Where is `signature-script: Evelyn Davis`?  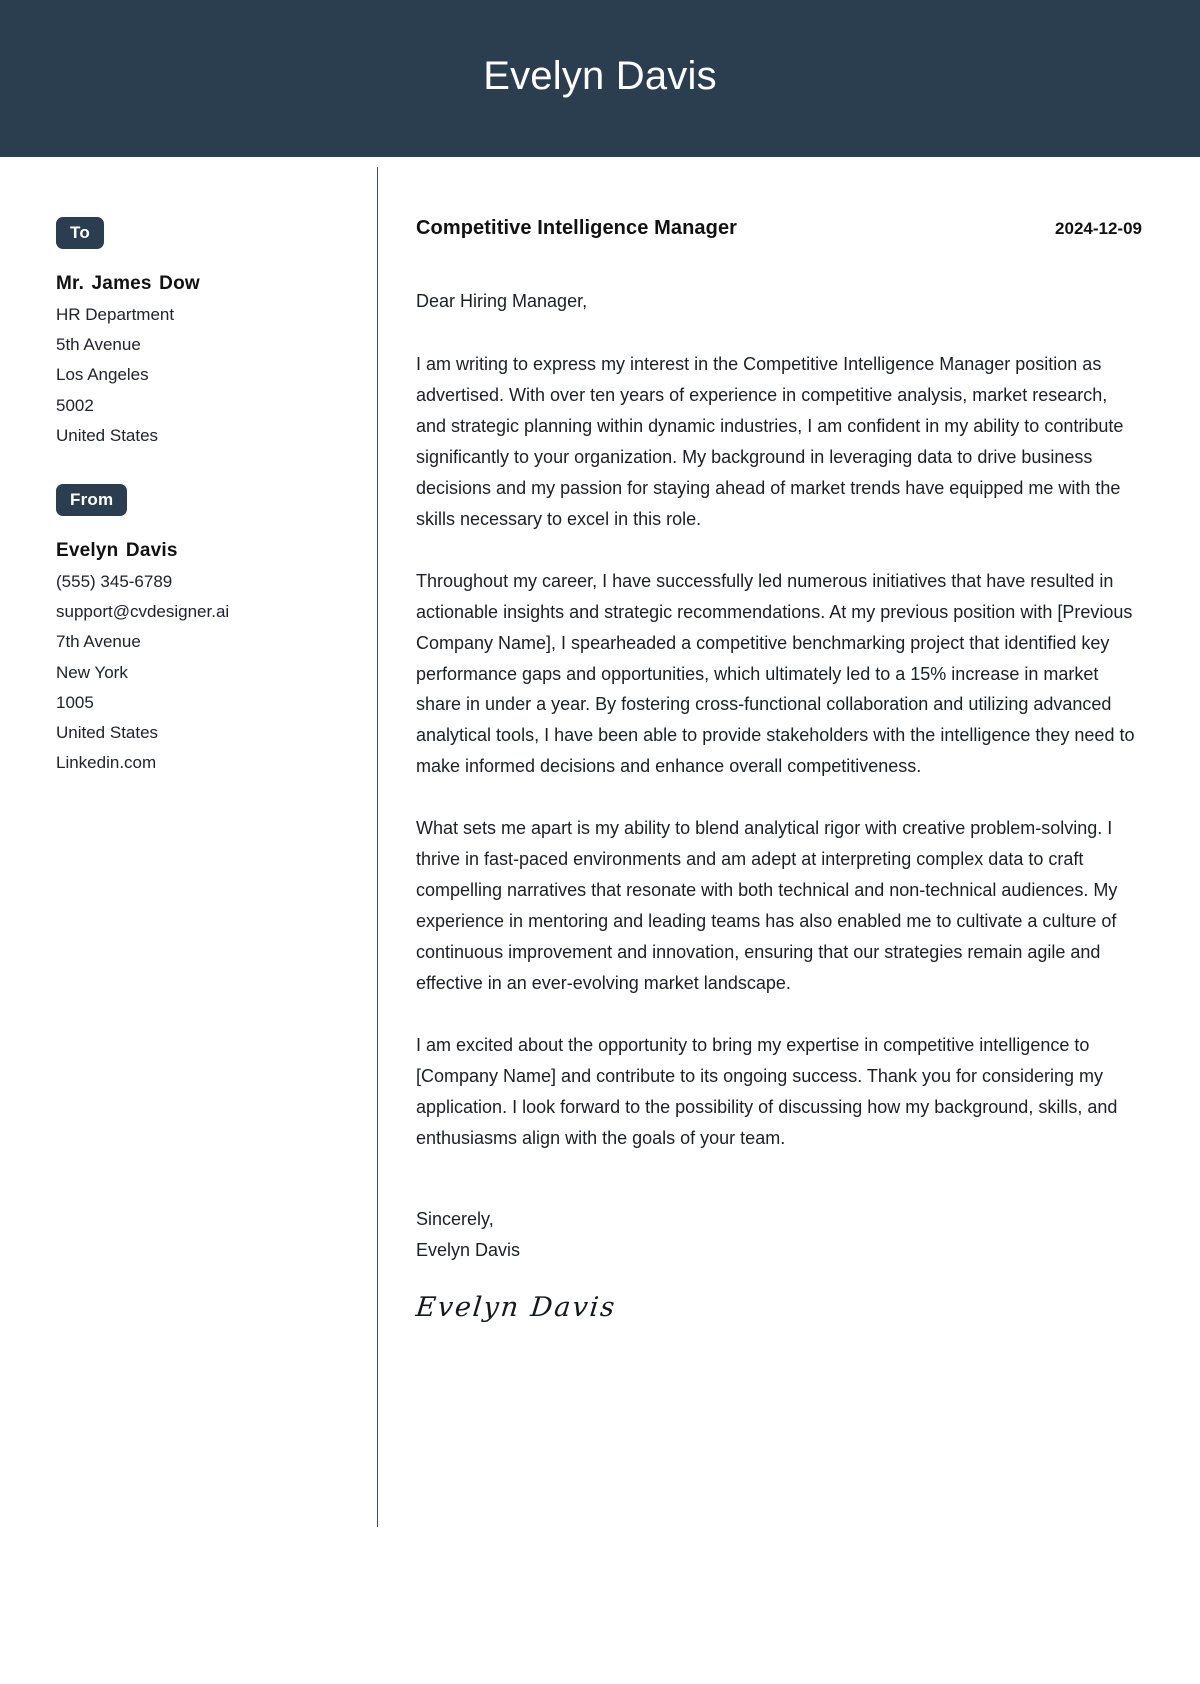
signature-script: Evelyn Davis is located at coordinates (516, 1307).